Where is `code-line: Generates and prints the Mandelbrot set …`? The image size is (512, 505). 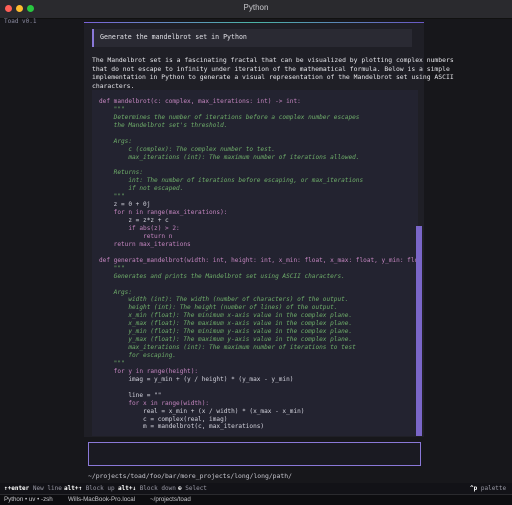 code-line: Generates and prints the Mandelbrot set … is located at coordinates (222, 276).